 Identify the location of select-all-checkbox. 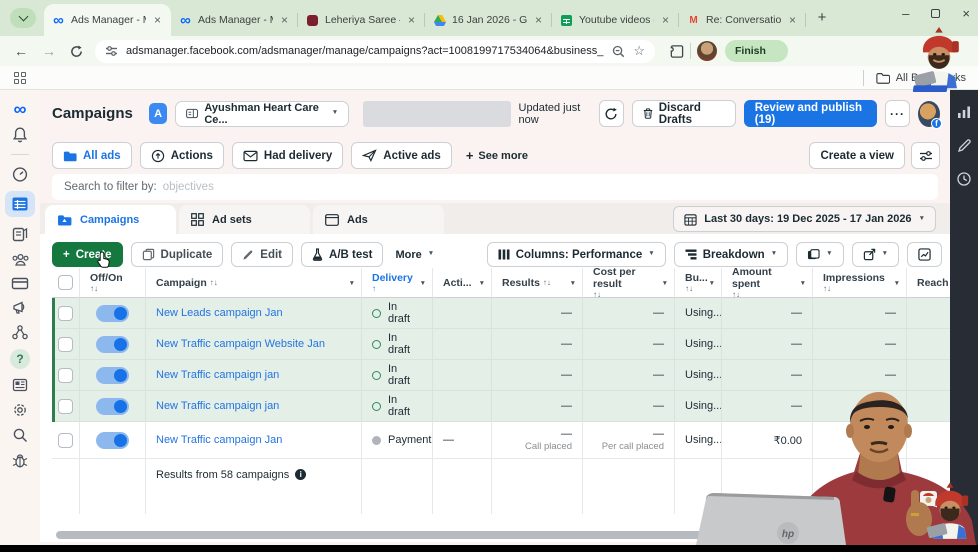
(65, 282).